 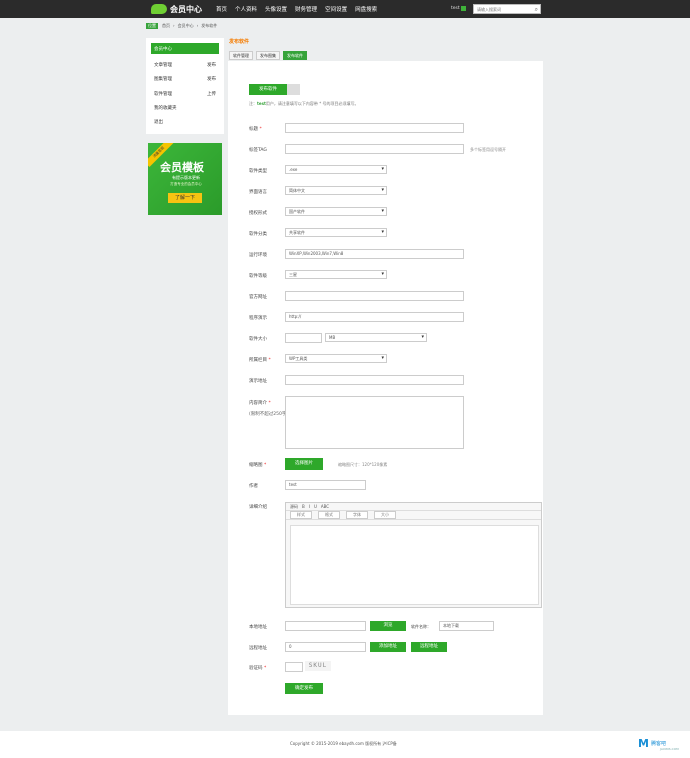 I want to click on type-label: 软件类型, so click(x=258, y=171).